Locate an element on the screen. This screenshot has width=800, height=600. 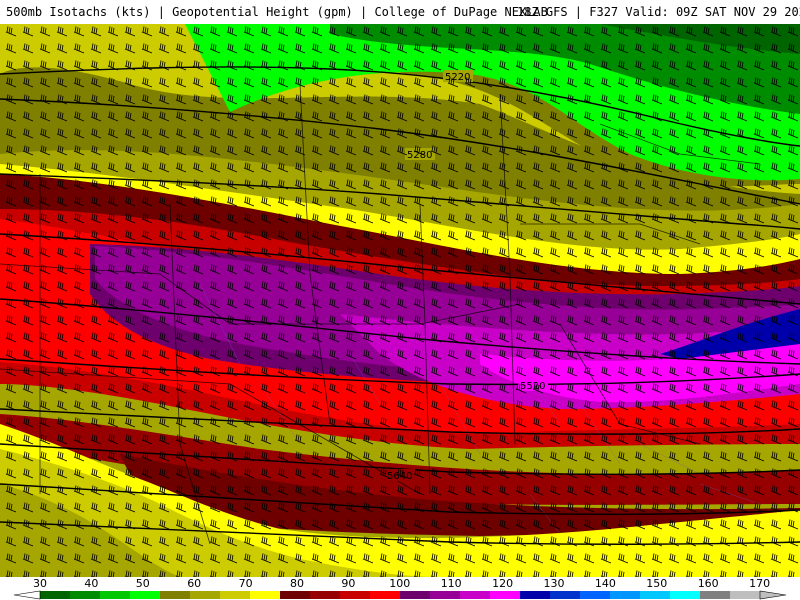
colorbar-tick-label: 70 is located at coordinates (246, 583).